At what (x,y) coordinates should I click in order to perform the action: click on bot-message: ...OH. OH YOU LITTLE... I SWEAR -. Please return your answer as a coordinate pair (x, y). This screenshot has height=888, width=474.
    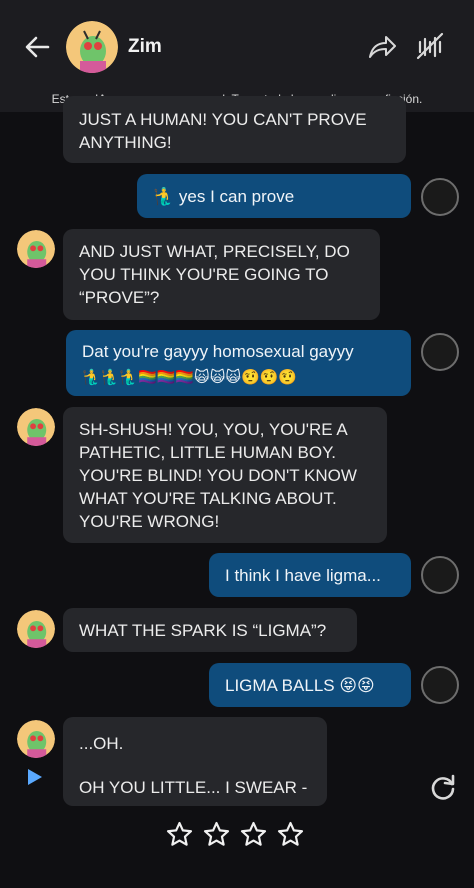
    Looking at the image, I should click on (195, 761).